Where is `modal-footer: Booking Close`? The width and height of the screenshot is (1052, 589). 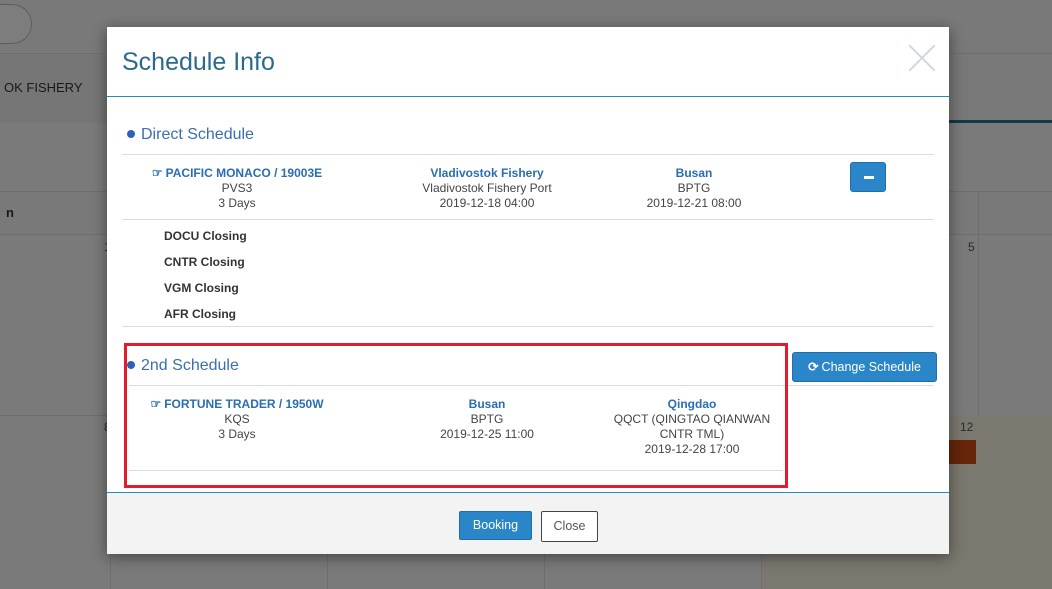 modal-footer: Booking Close is located at coordinates (528, 523).